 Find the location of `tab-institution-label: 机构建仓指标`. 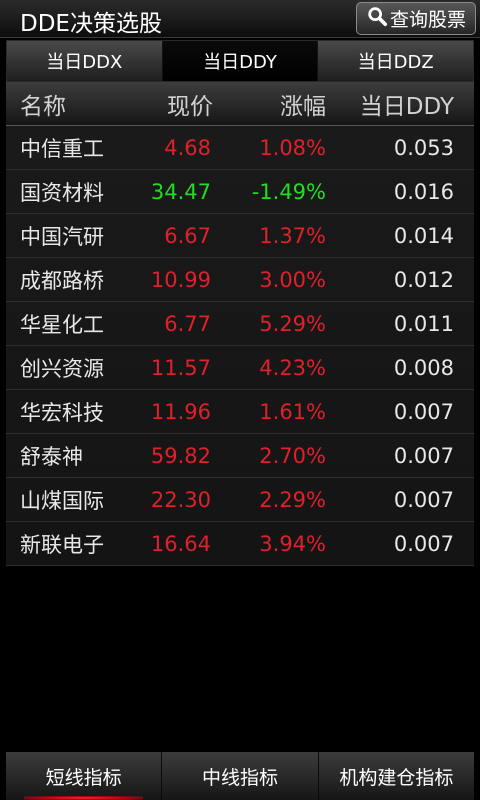

tab-institution-label: 机构建仓指标 is located at coordinates (396, 777).